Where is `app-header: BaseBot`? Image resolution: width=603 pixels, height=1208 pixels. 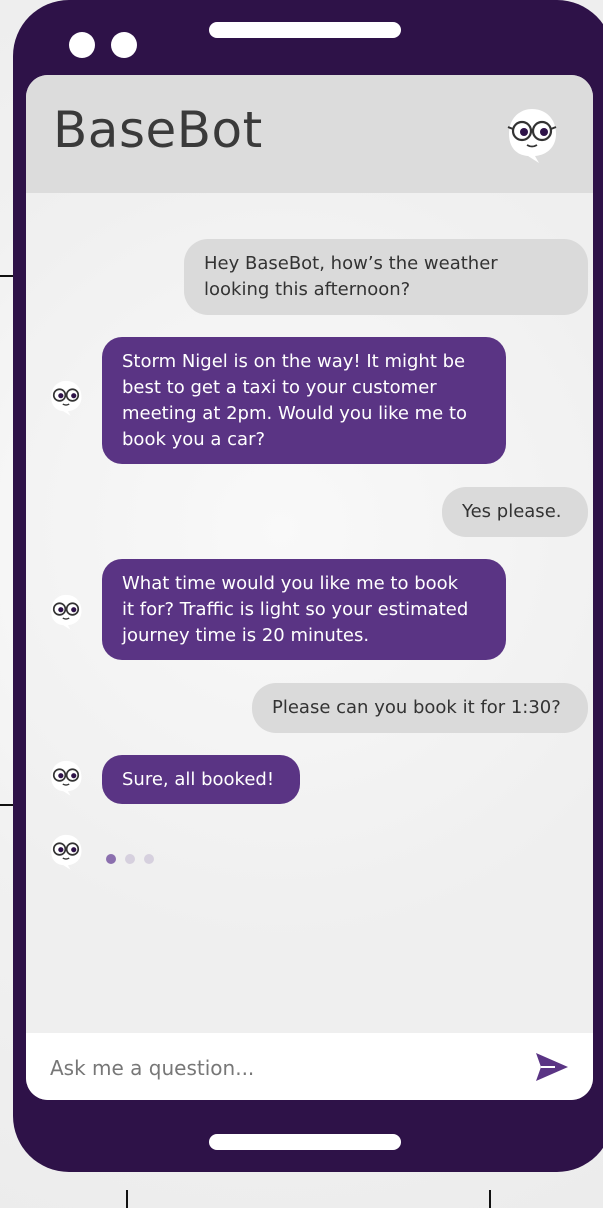
app-header: BaseBot is located at coordinates (309, 134).